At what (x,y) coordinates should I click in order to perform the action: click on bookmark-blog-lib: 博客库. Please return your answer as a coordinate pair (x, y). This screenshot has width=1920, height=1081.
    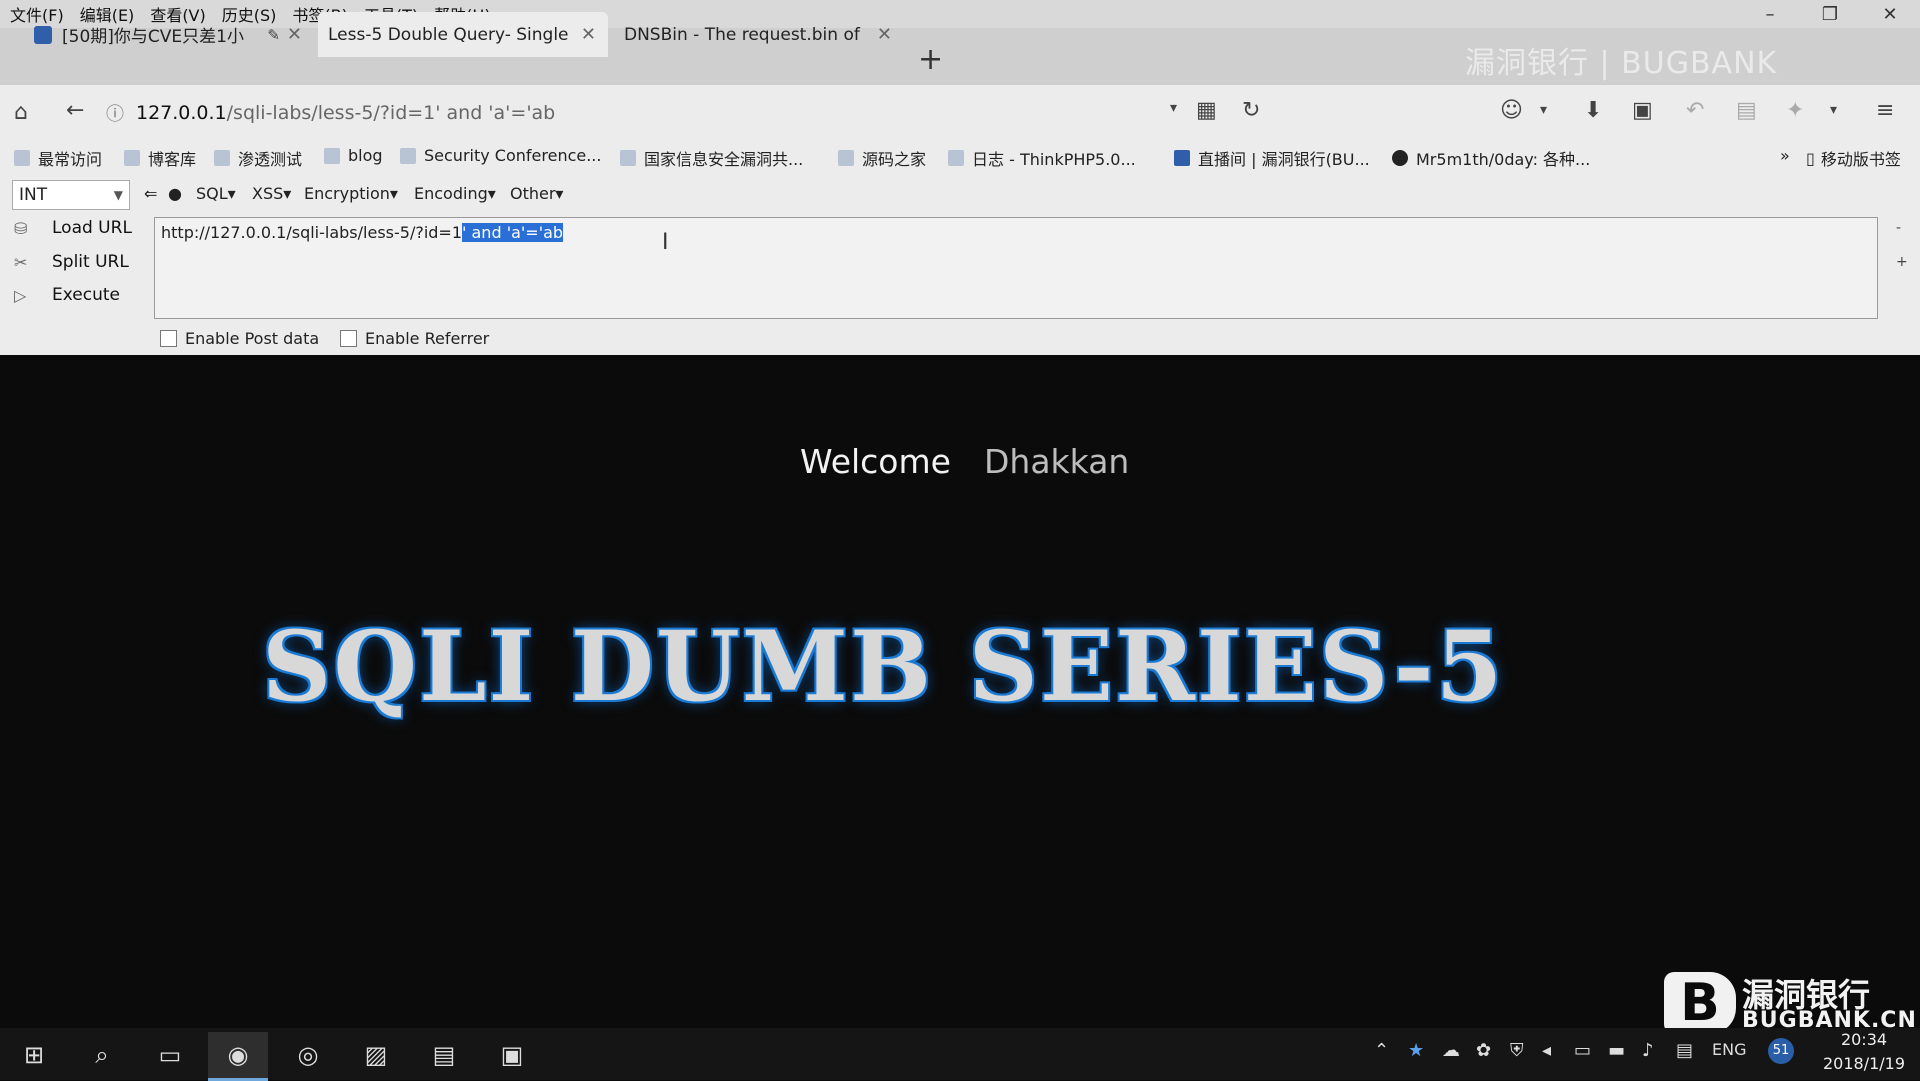
    Looking at the image, I should click on (160, 158).